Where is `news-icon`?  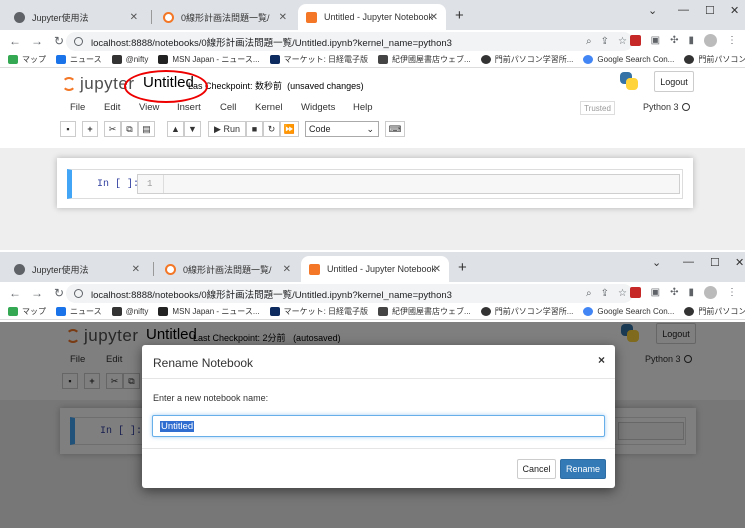 news-icon is located at coordinates (61, 311).